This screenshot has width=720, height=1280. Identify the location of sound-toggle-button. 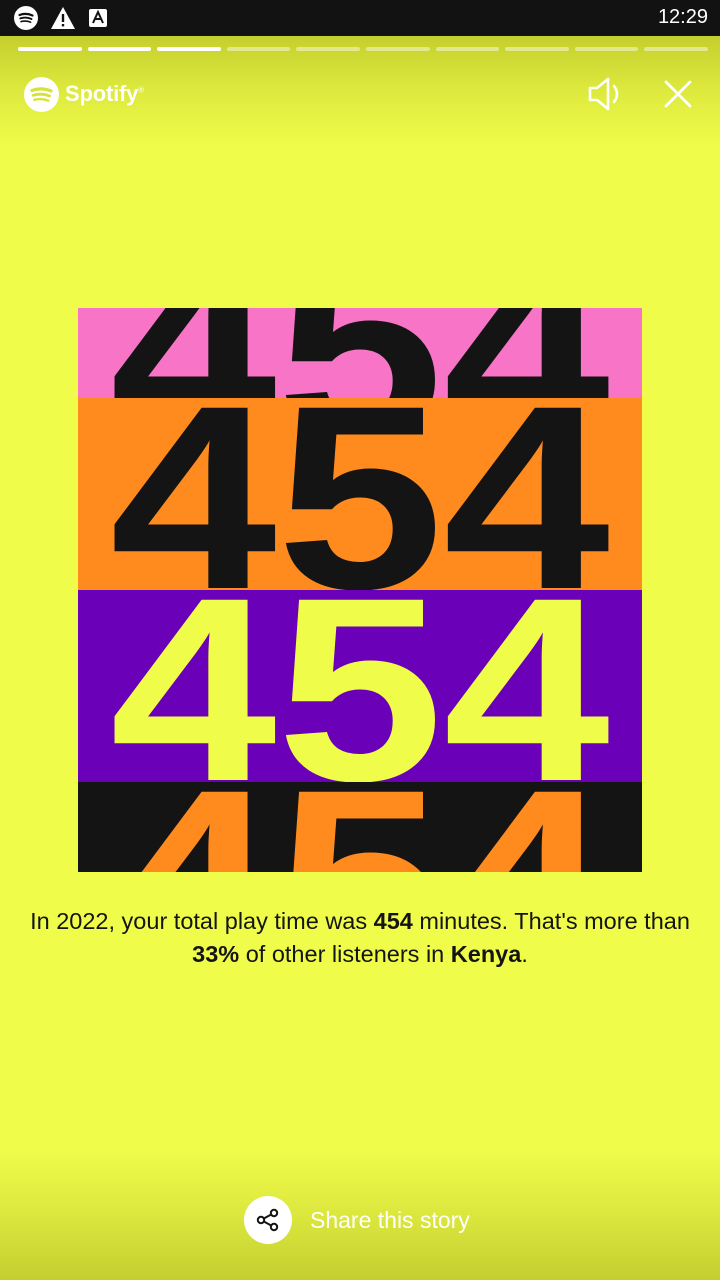
(606, 94).